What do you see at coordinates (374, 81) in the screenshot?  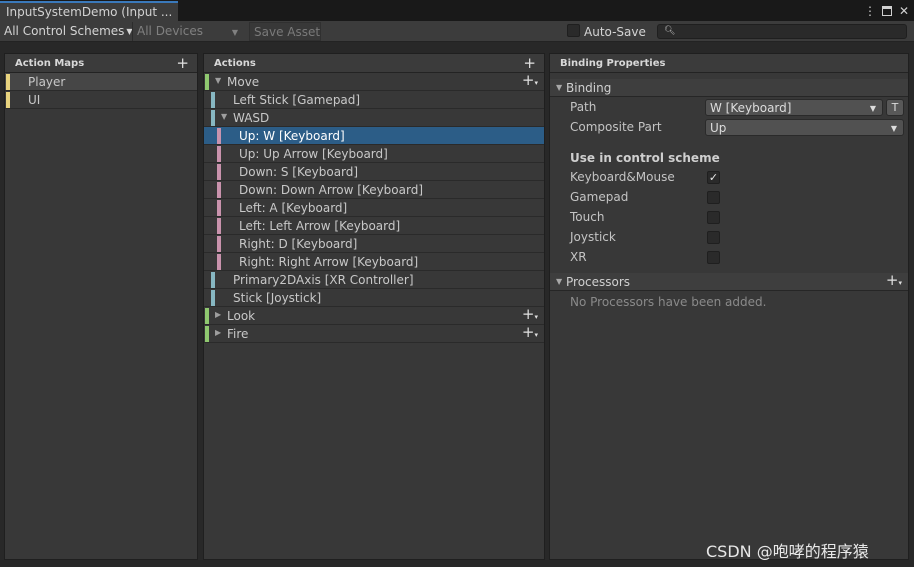 I see `action-row-move: ▼ Move +▾` at bounding box center [374, 81].